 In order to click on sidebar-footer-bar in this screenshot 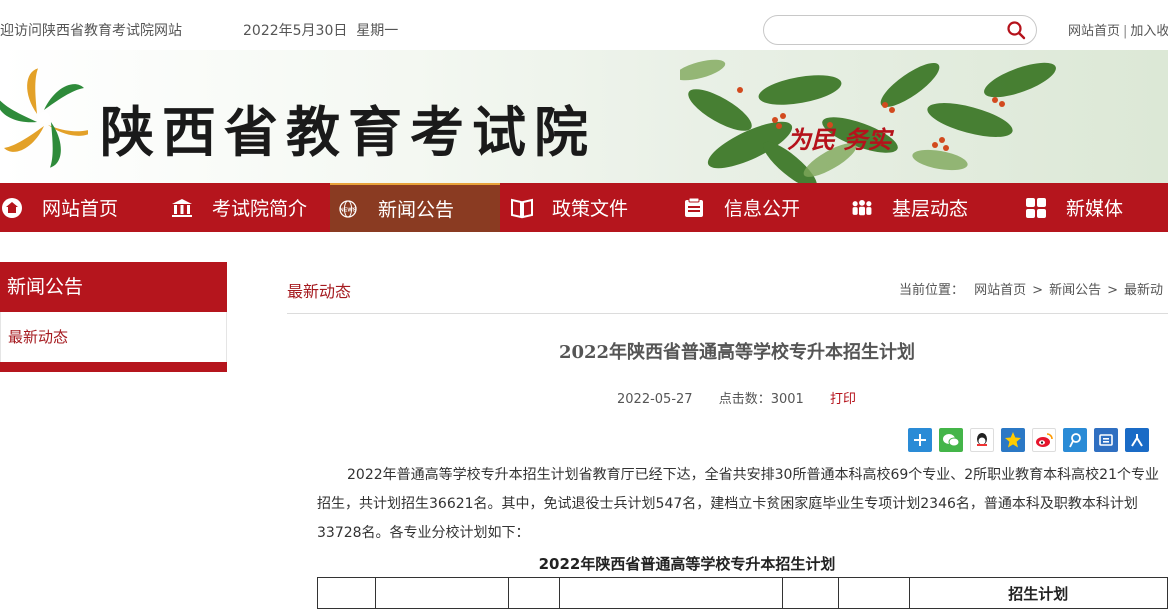, I will do `click(113, 367)`.